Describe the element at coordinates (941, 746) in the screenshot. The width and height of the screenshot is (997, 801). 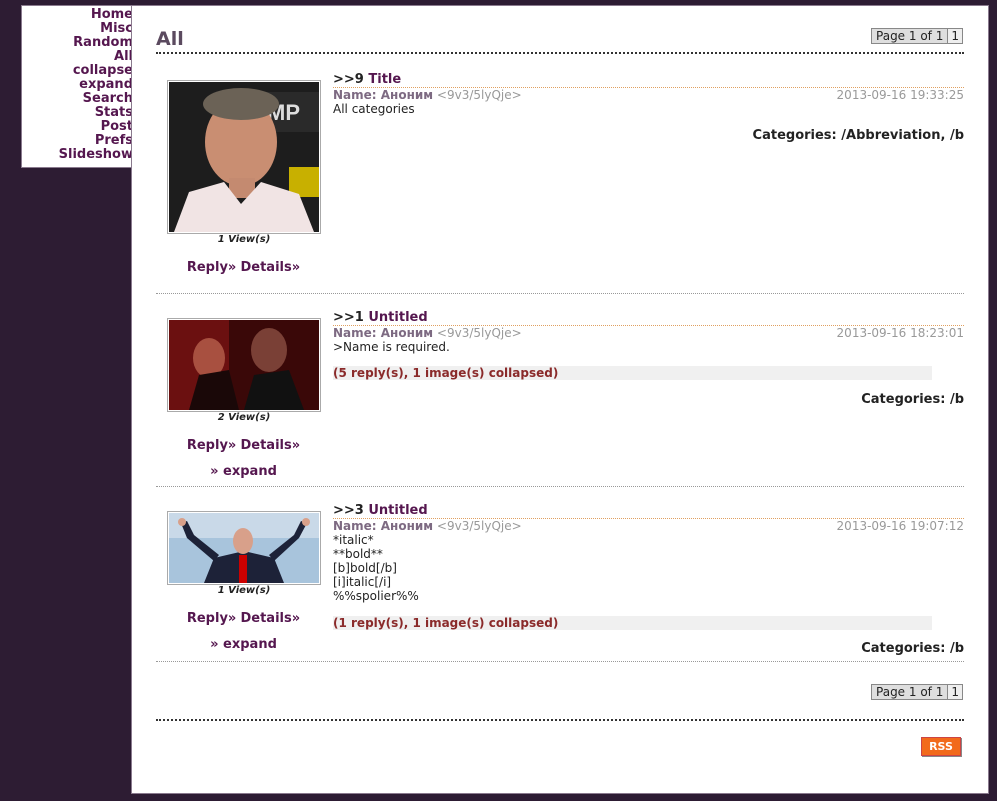
I see `rss-button: RSS` at that location.